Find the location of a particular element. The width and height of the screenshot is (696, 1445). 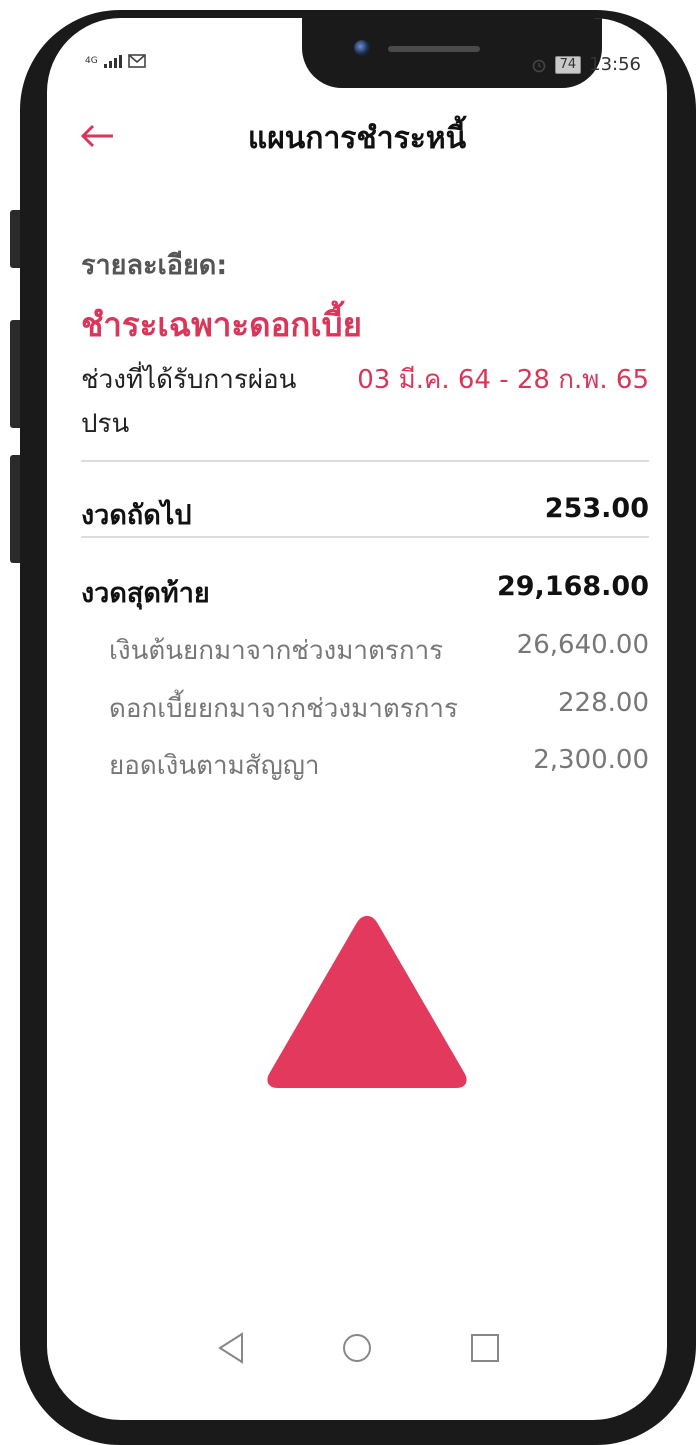

breakdown-label: เงินต้นยกมาจากช่วงมาตรการ is located at coordinates (276, 651).